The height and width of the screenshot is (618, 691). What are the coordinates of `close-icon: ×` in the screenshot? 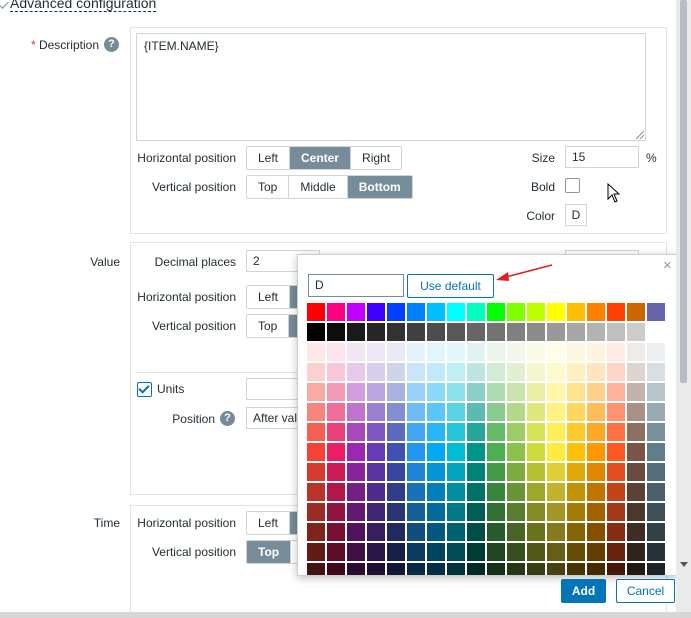 It's located at (667, 265).